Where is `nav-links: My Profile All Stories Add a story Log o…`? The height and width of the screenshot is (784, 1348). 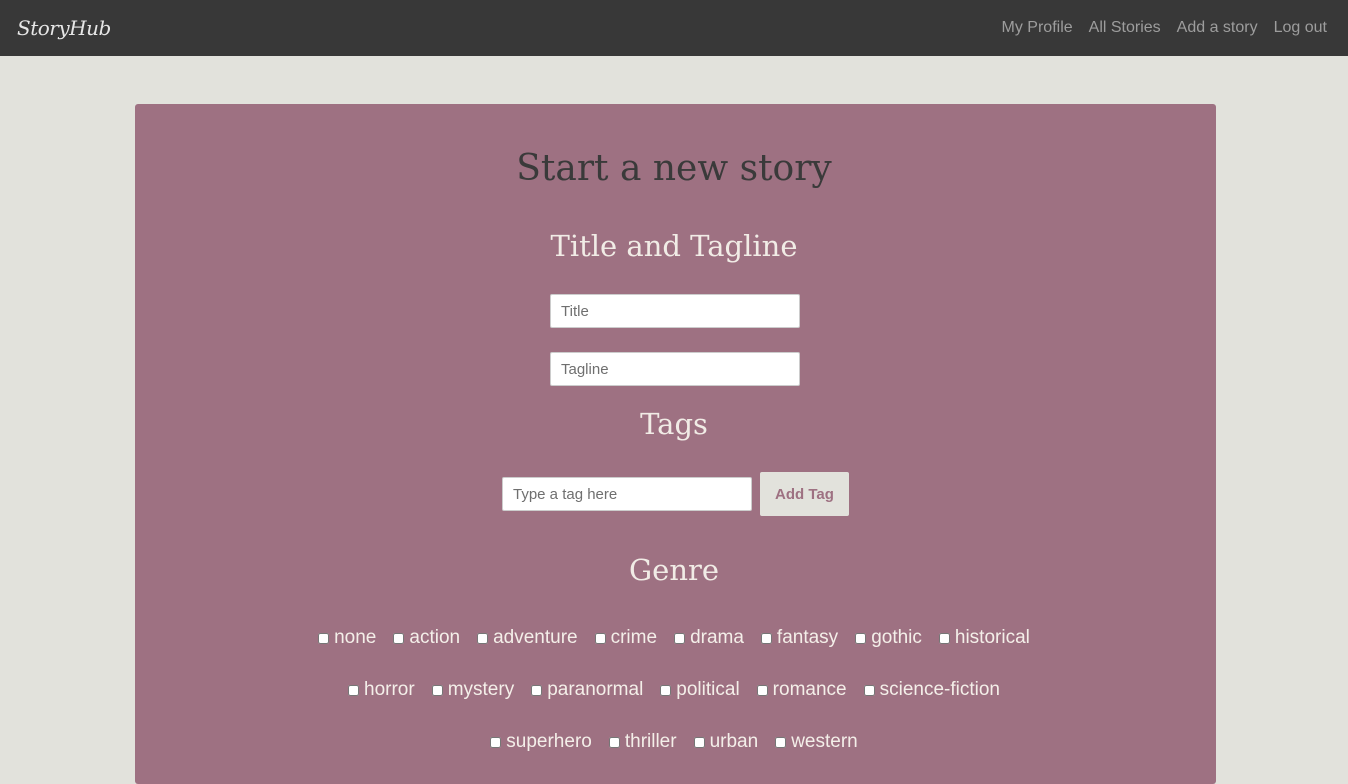
nav-links: My Profile All Stories Add a story Log o… is located at coordinates (1164, 28).